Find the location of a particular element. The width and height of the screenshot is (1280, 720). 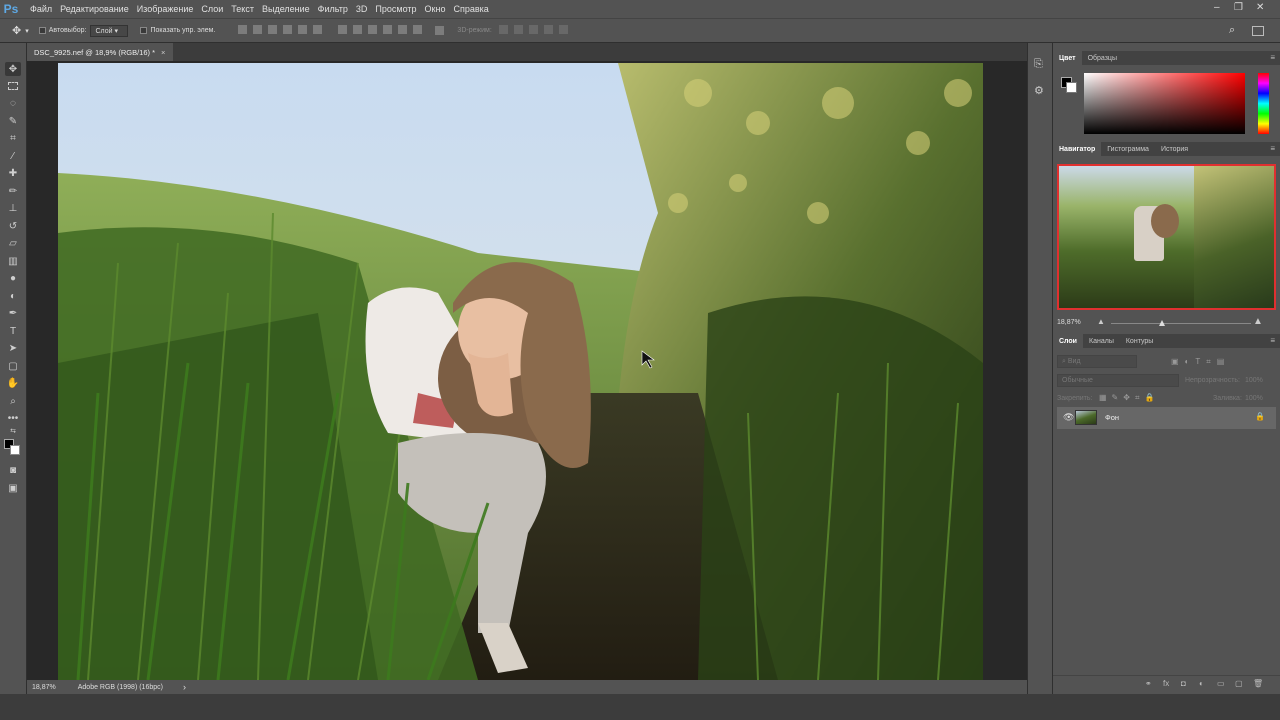

close-tab-icon: × is located at coordinates (163, 52).